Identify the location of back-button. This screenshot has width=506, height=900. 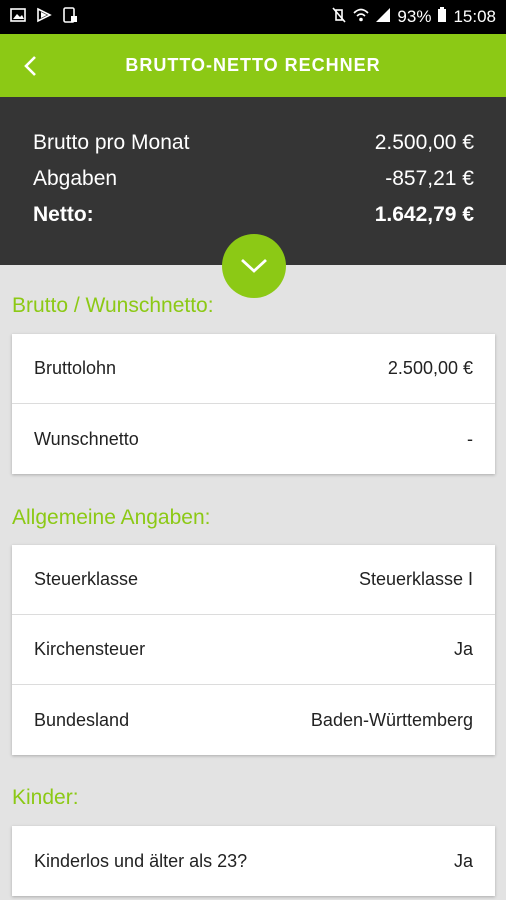
(30, 66).